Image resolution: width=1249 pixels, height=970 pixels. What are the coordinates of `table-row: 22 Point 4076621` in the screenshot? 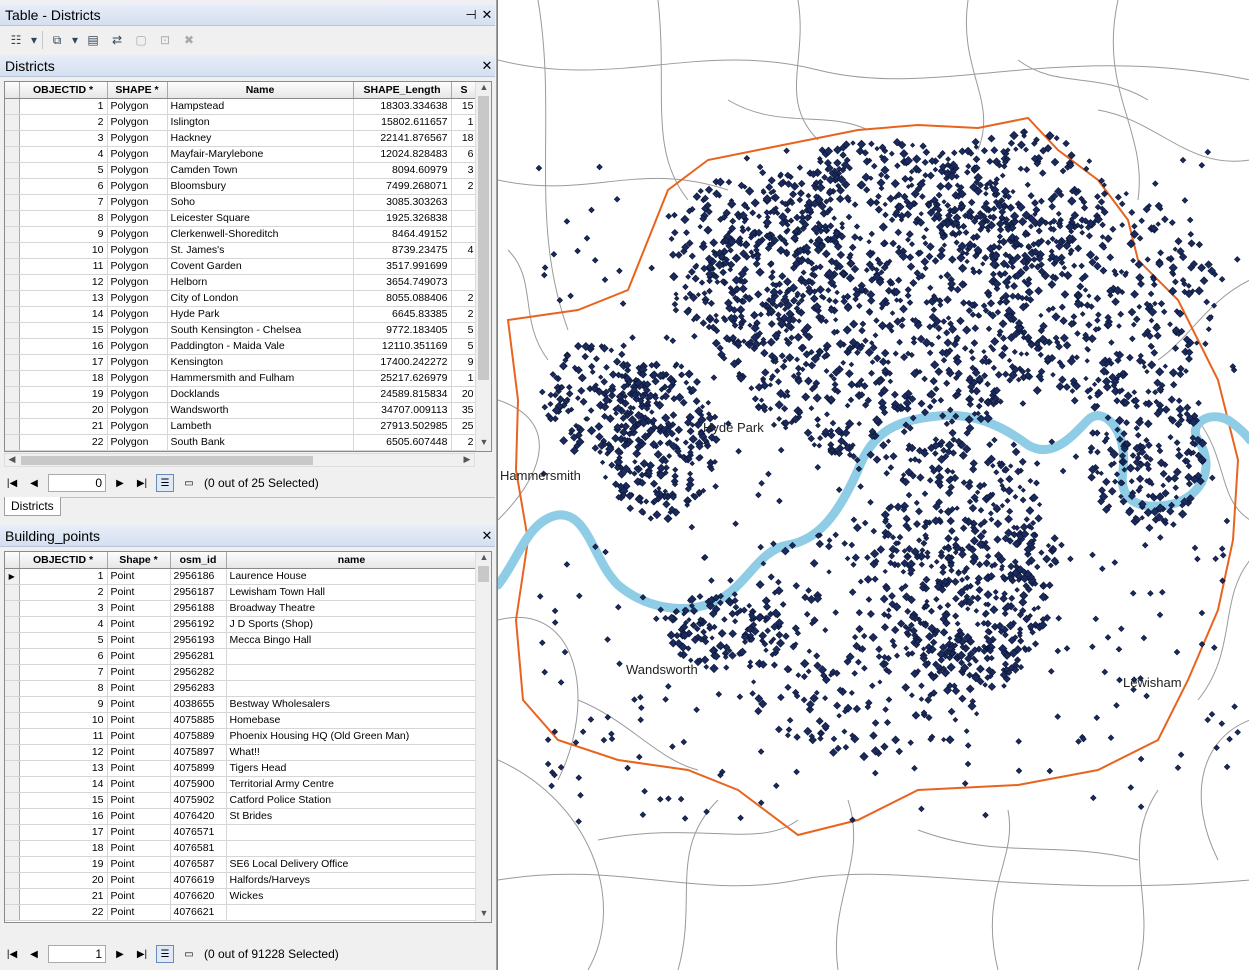 It's located at (241, 912).